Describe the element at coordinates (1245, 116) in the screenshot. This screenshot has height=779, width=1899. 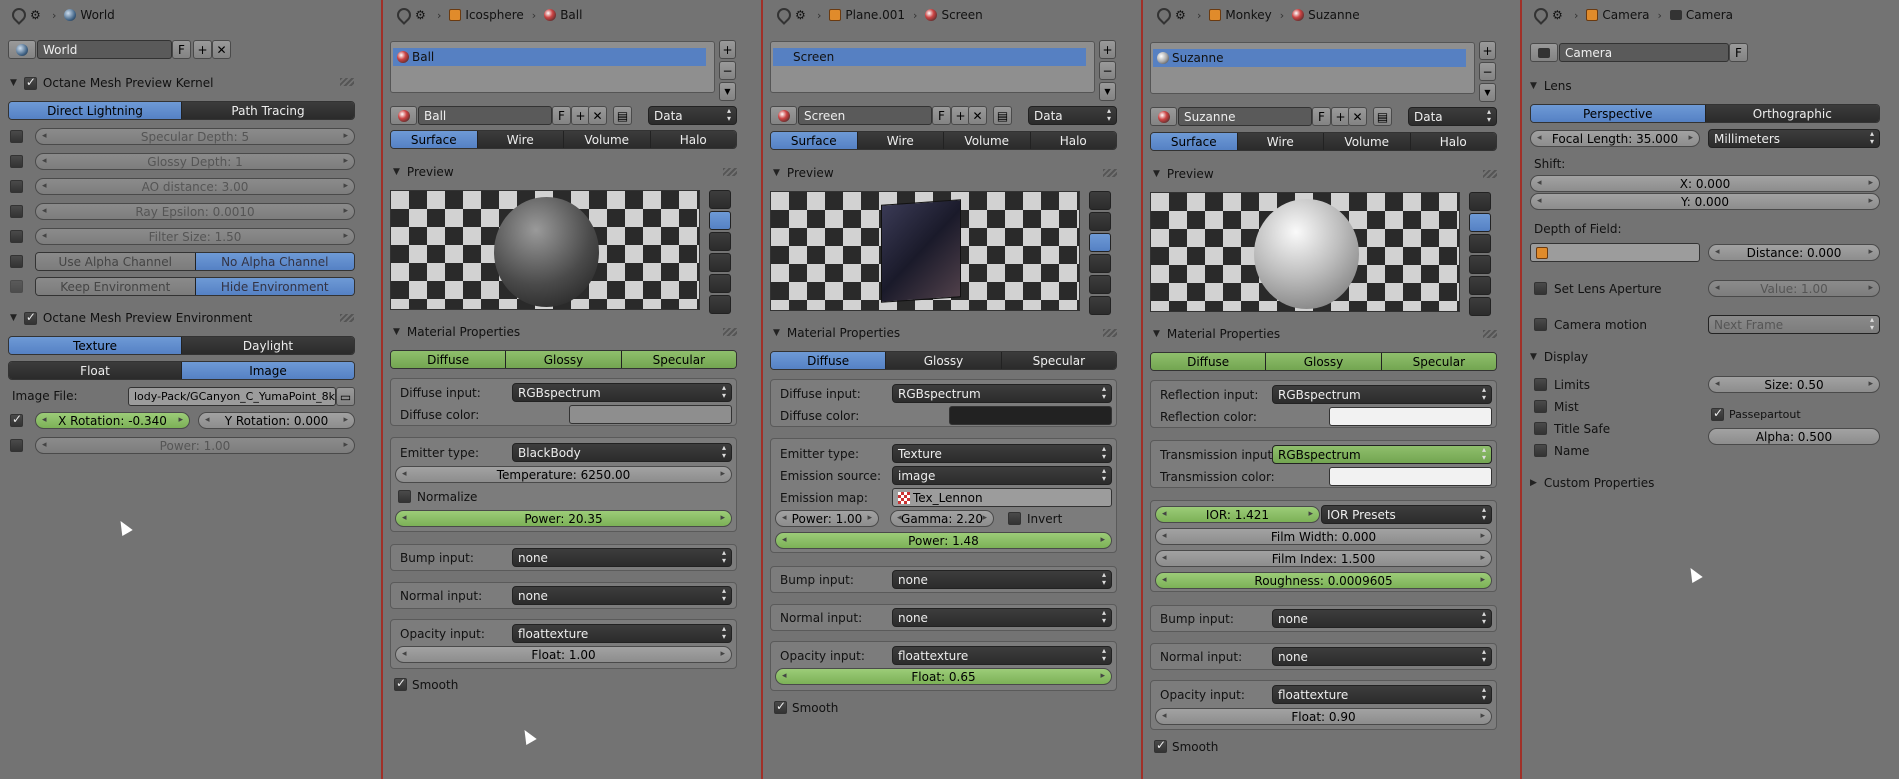
I see `material-name-field: Suzanne` at that location.